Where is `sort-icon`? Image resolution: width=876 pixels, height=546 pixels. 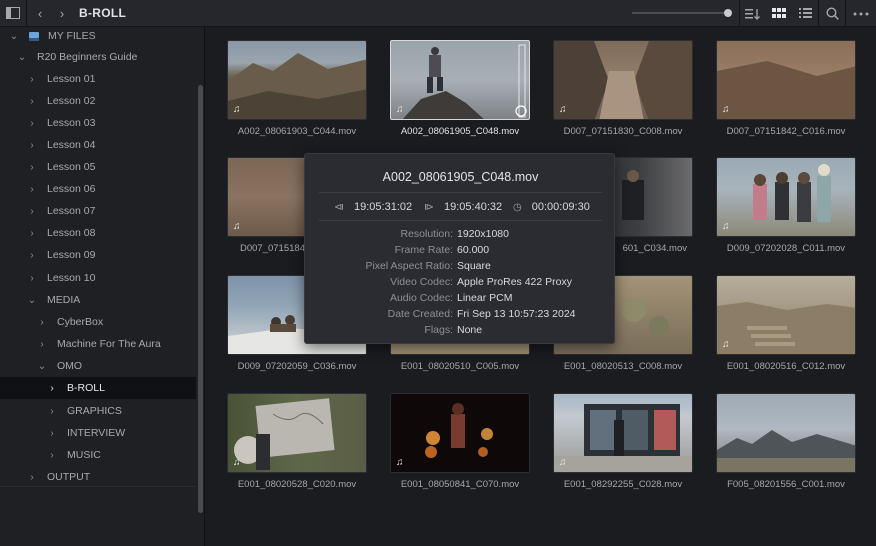 sort-icon is located at coordinates (753, 13).